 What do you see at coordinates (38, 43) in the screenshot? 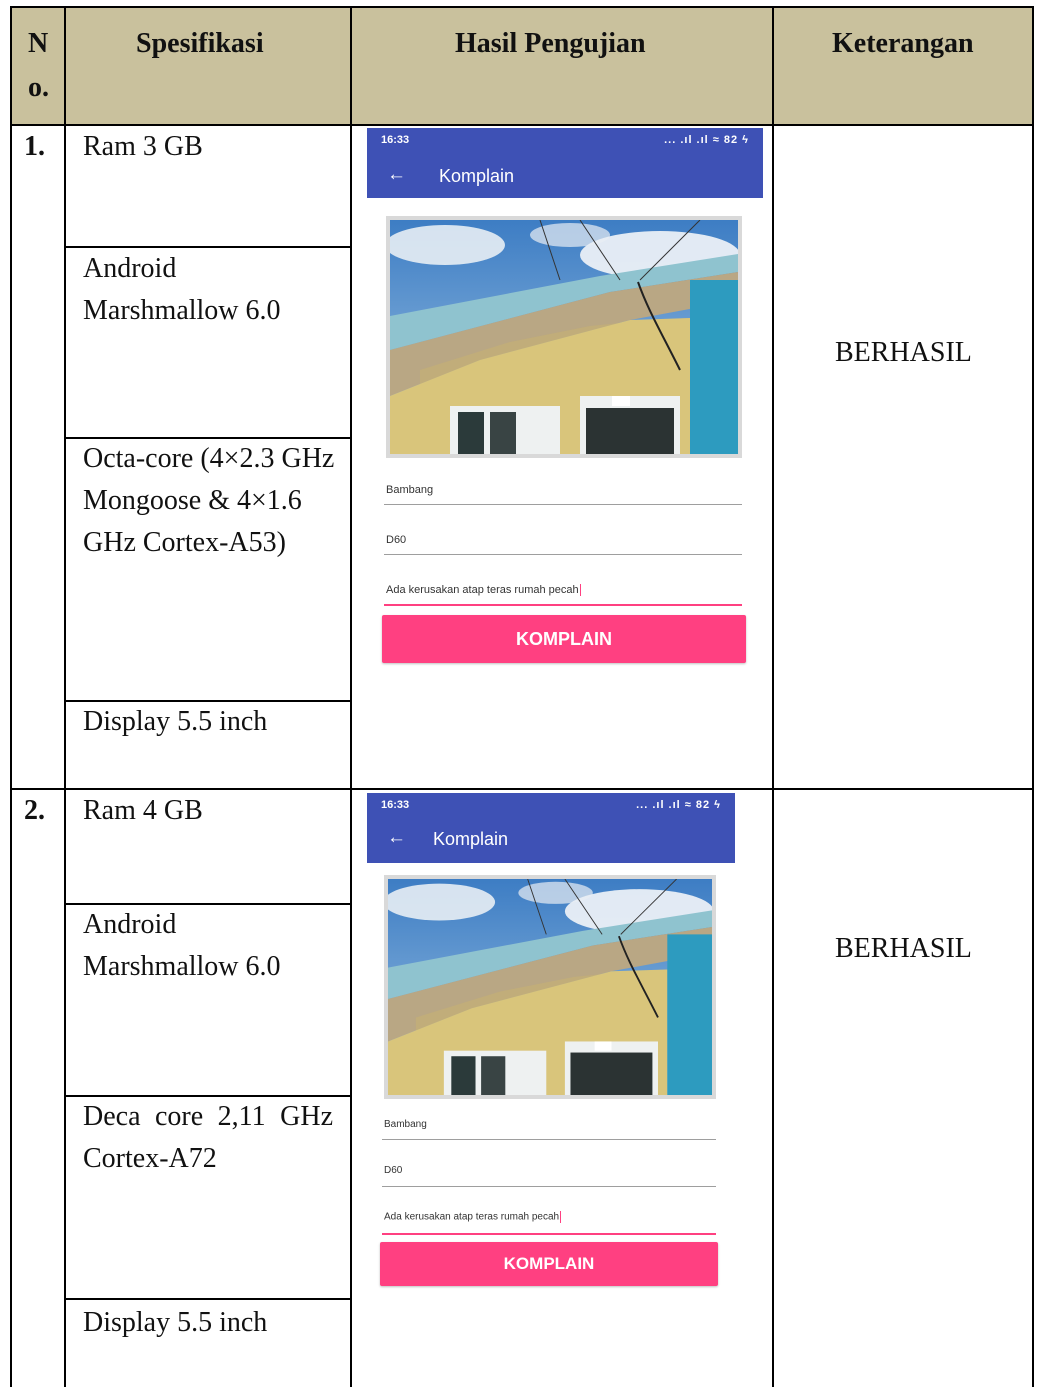
I see `header-no-line1: N` at bounding box center [38, 43].